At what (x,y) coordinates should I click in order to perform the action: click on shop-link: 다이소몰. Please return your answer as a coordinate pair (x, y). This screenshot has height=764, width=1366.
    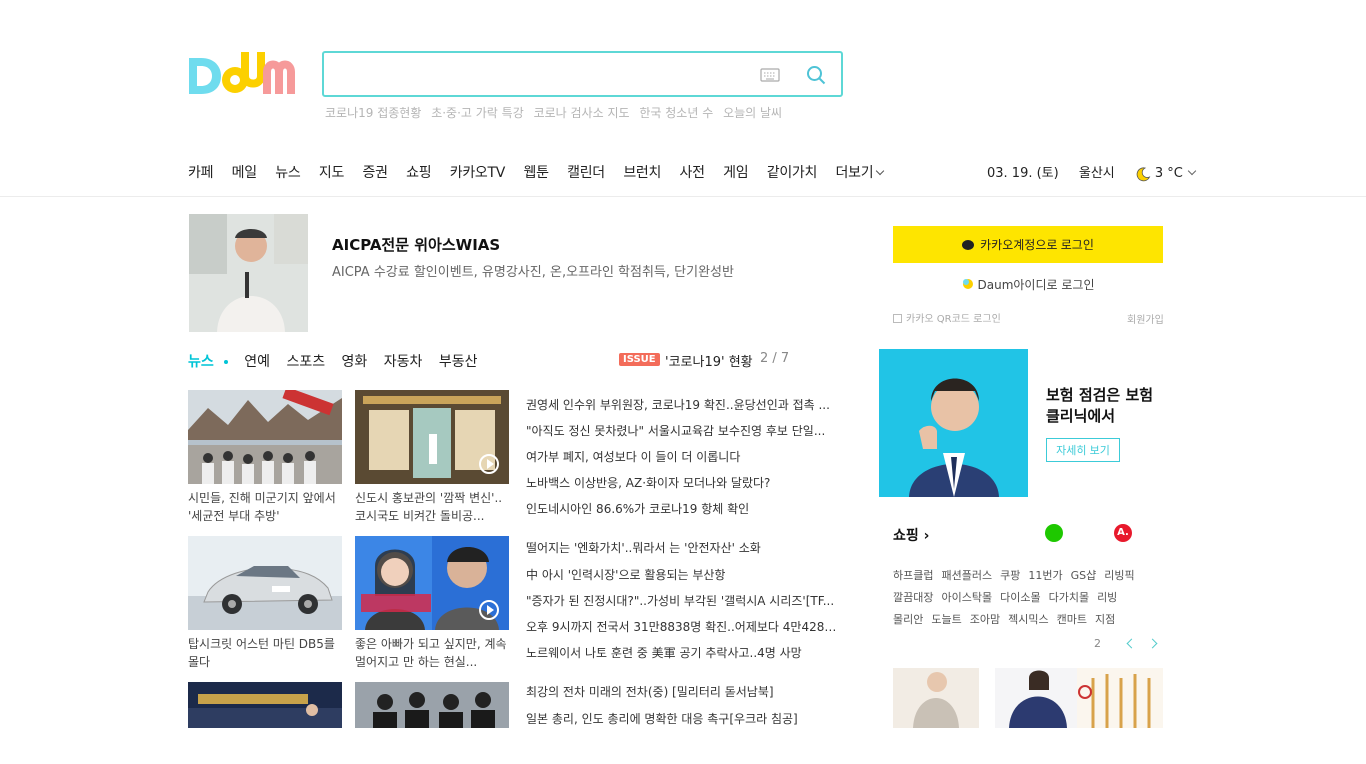
    Looking at the image, I should click on (1020, 597).